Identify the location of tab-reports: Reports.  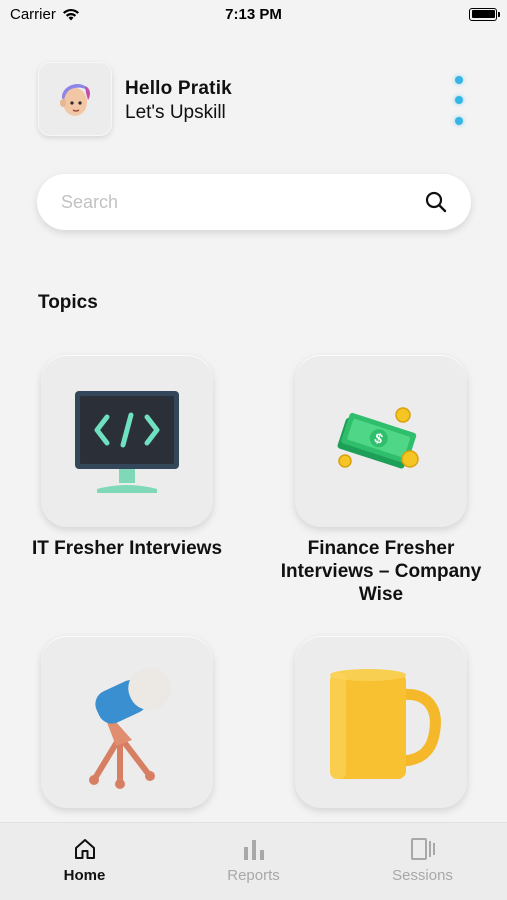
(254, 860).